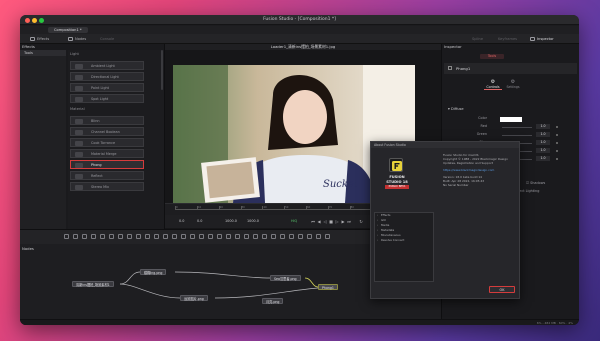 This screenshot has width=600, height=341. Describe the element at coordinates (543, 150) in the screenshot. I see `alpha-value: 1.0` at that location.